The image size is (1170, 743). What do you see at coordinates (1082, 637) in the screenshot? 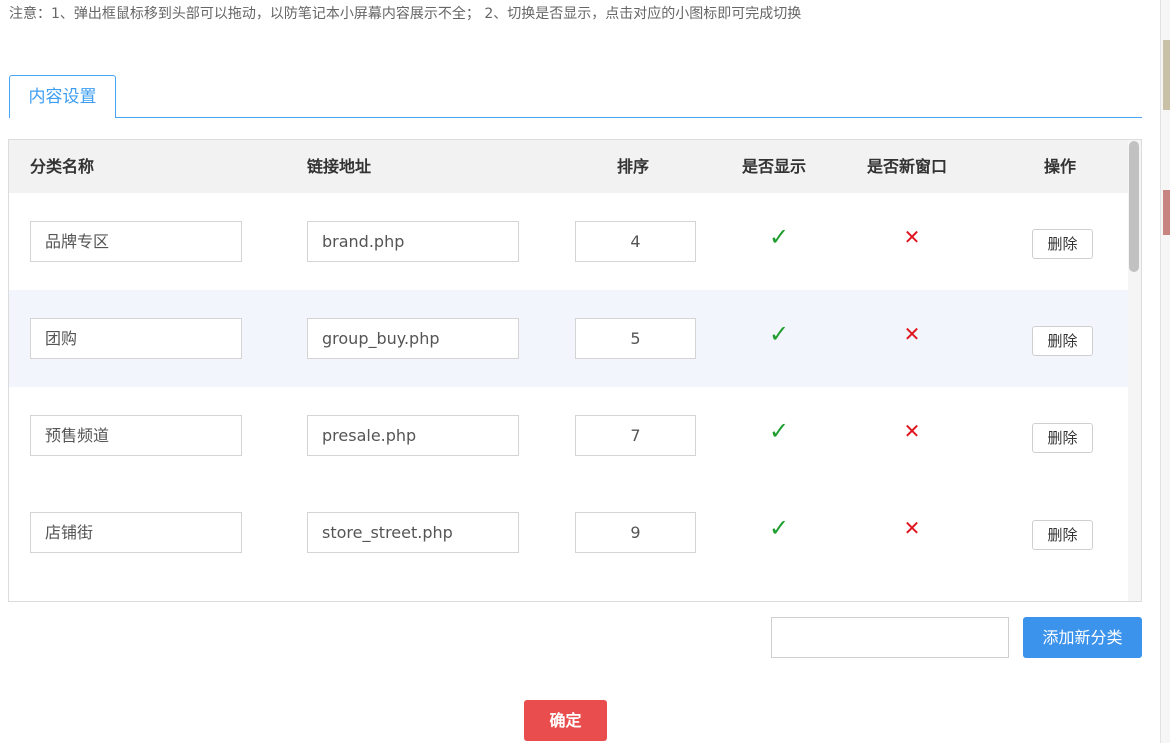
I see `add-category-button: 添加新分类` at bounding box center [1082, 637].